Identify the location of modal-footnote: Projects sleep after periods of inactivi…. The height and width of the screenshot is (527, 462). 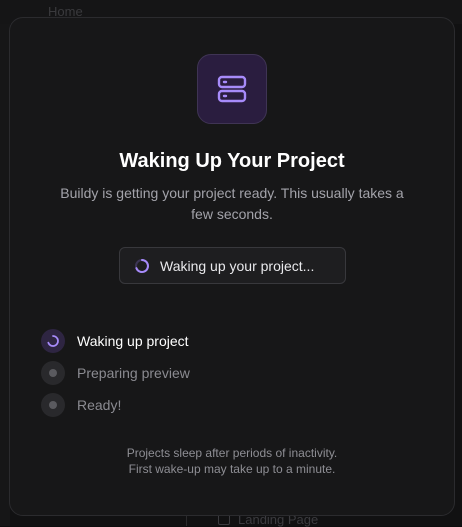
(232, 461).